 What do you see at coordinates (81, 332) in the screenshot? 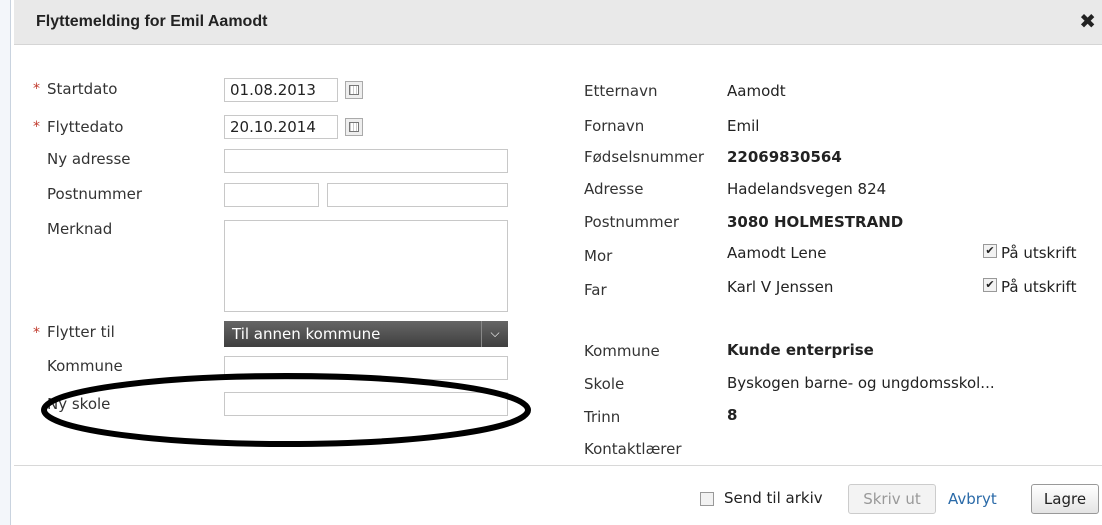
I see `flytter-til-label: Flytter til` at bounding box center [81, 332].